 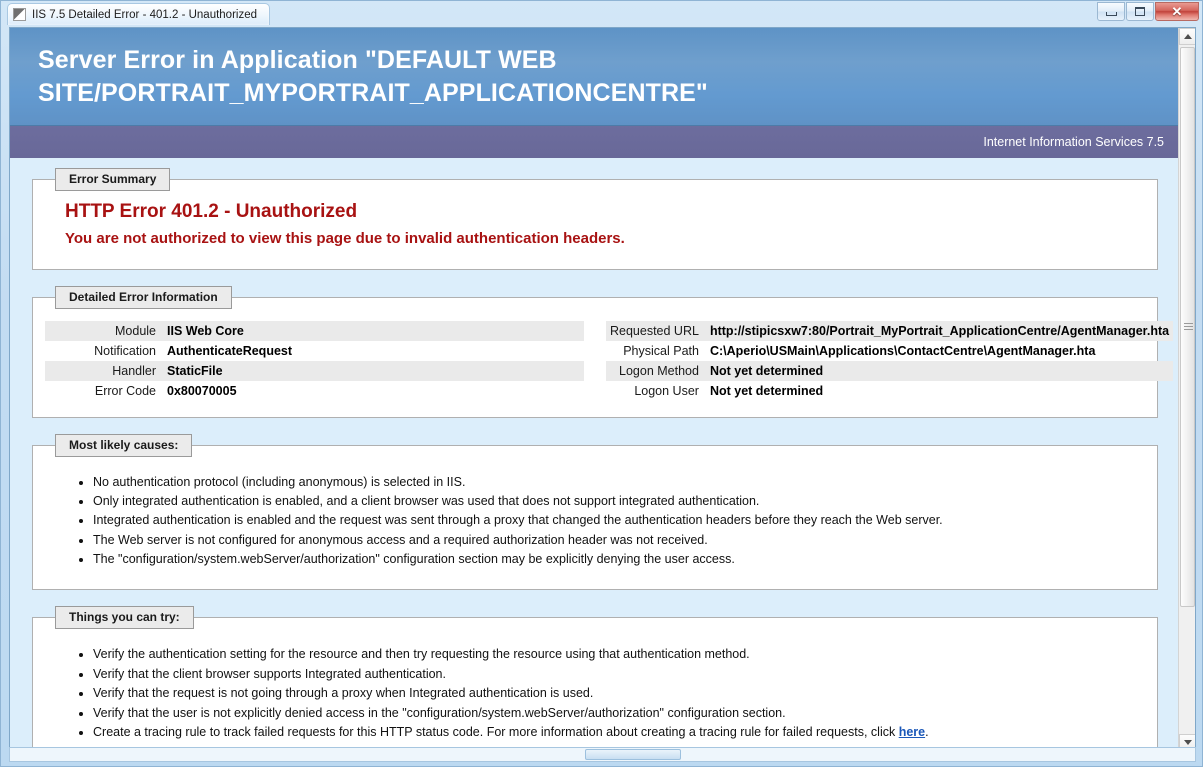 I want to click on maximize-icon, so click(x=1140, y=11).